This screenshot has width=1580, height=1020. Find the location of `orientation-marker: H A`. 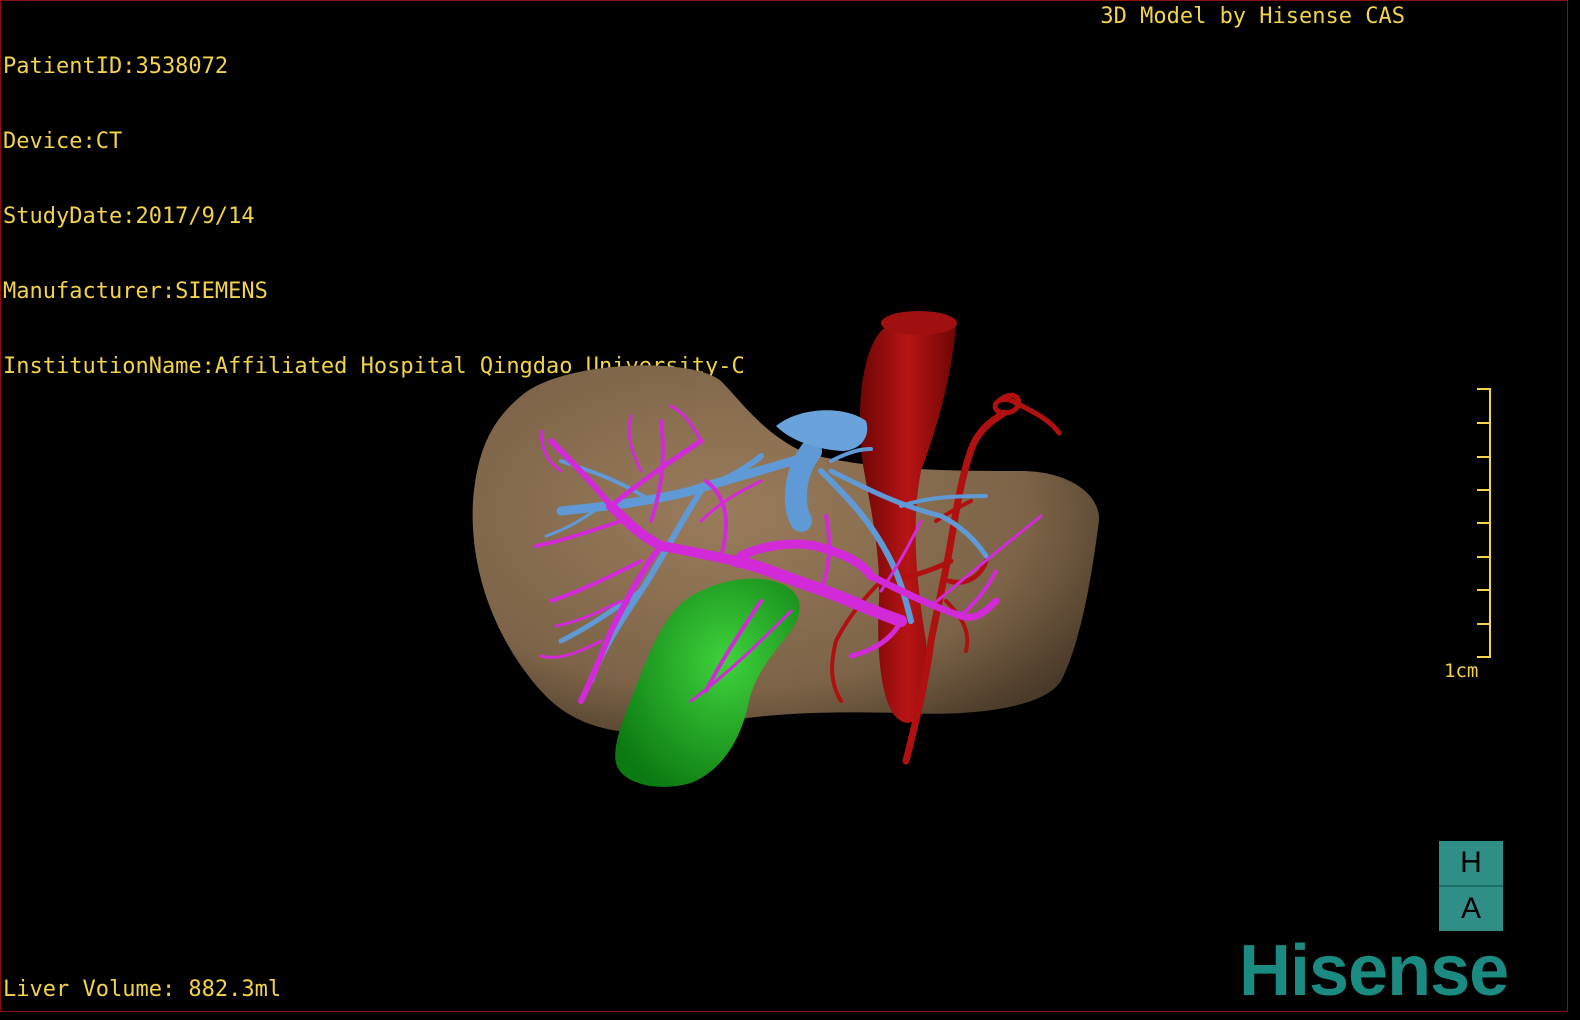

orientation-marker: H A is located at coordinates (1471, 886).